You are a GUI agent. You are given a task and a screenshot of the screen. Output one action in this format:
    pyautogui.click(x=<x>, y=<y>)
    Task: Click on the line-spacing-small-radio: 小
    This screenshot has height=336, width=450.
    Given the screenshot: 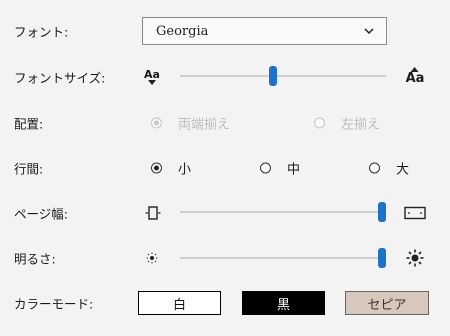 What is the action you would take?
    pyautogui.click(x=171, y=168)
    